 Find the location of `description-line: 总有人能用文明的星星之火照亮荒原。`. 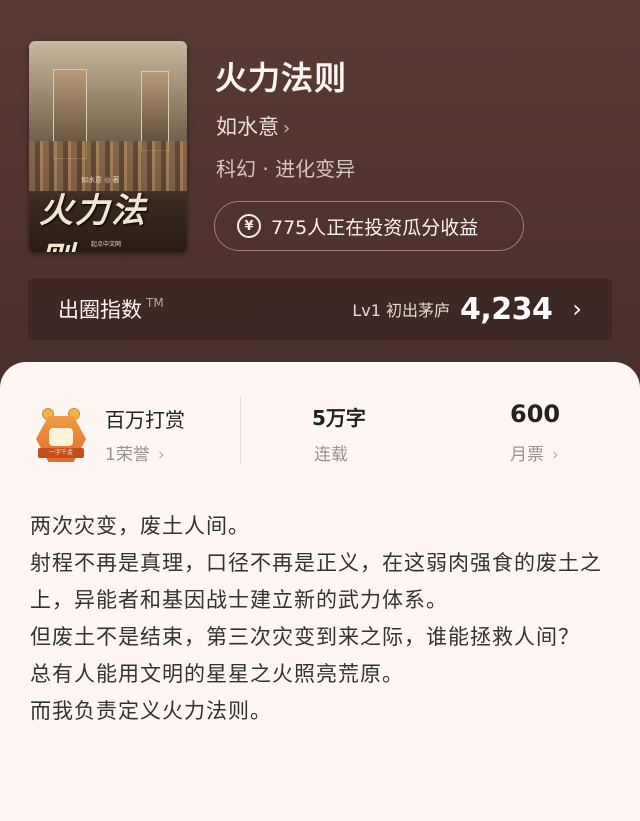

description-line: 总有人能用文明的星星之火照亮荒原。 is located at coordinates (217, 674).